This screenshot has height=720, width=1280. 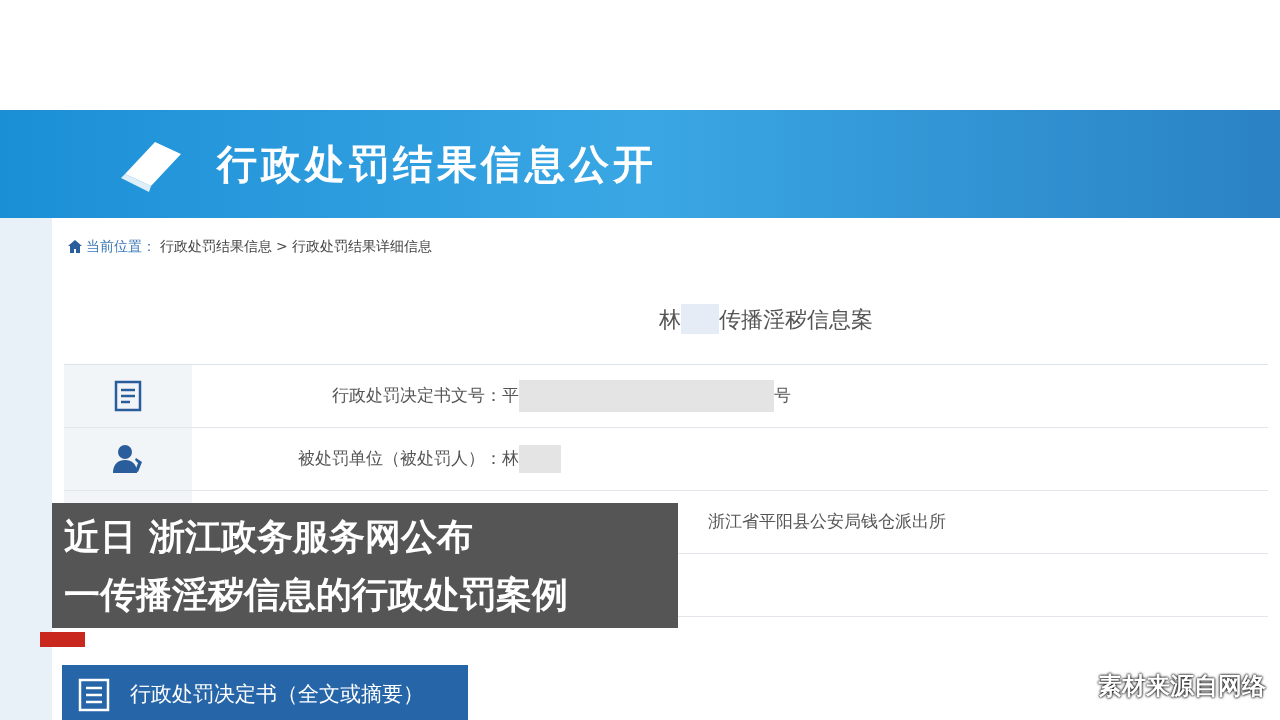 What do you see at coordinates (510, 396) in the screenshot?
I see `field-value: 平` at bounding box center [510, 396].